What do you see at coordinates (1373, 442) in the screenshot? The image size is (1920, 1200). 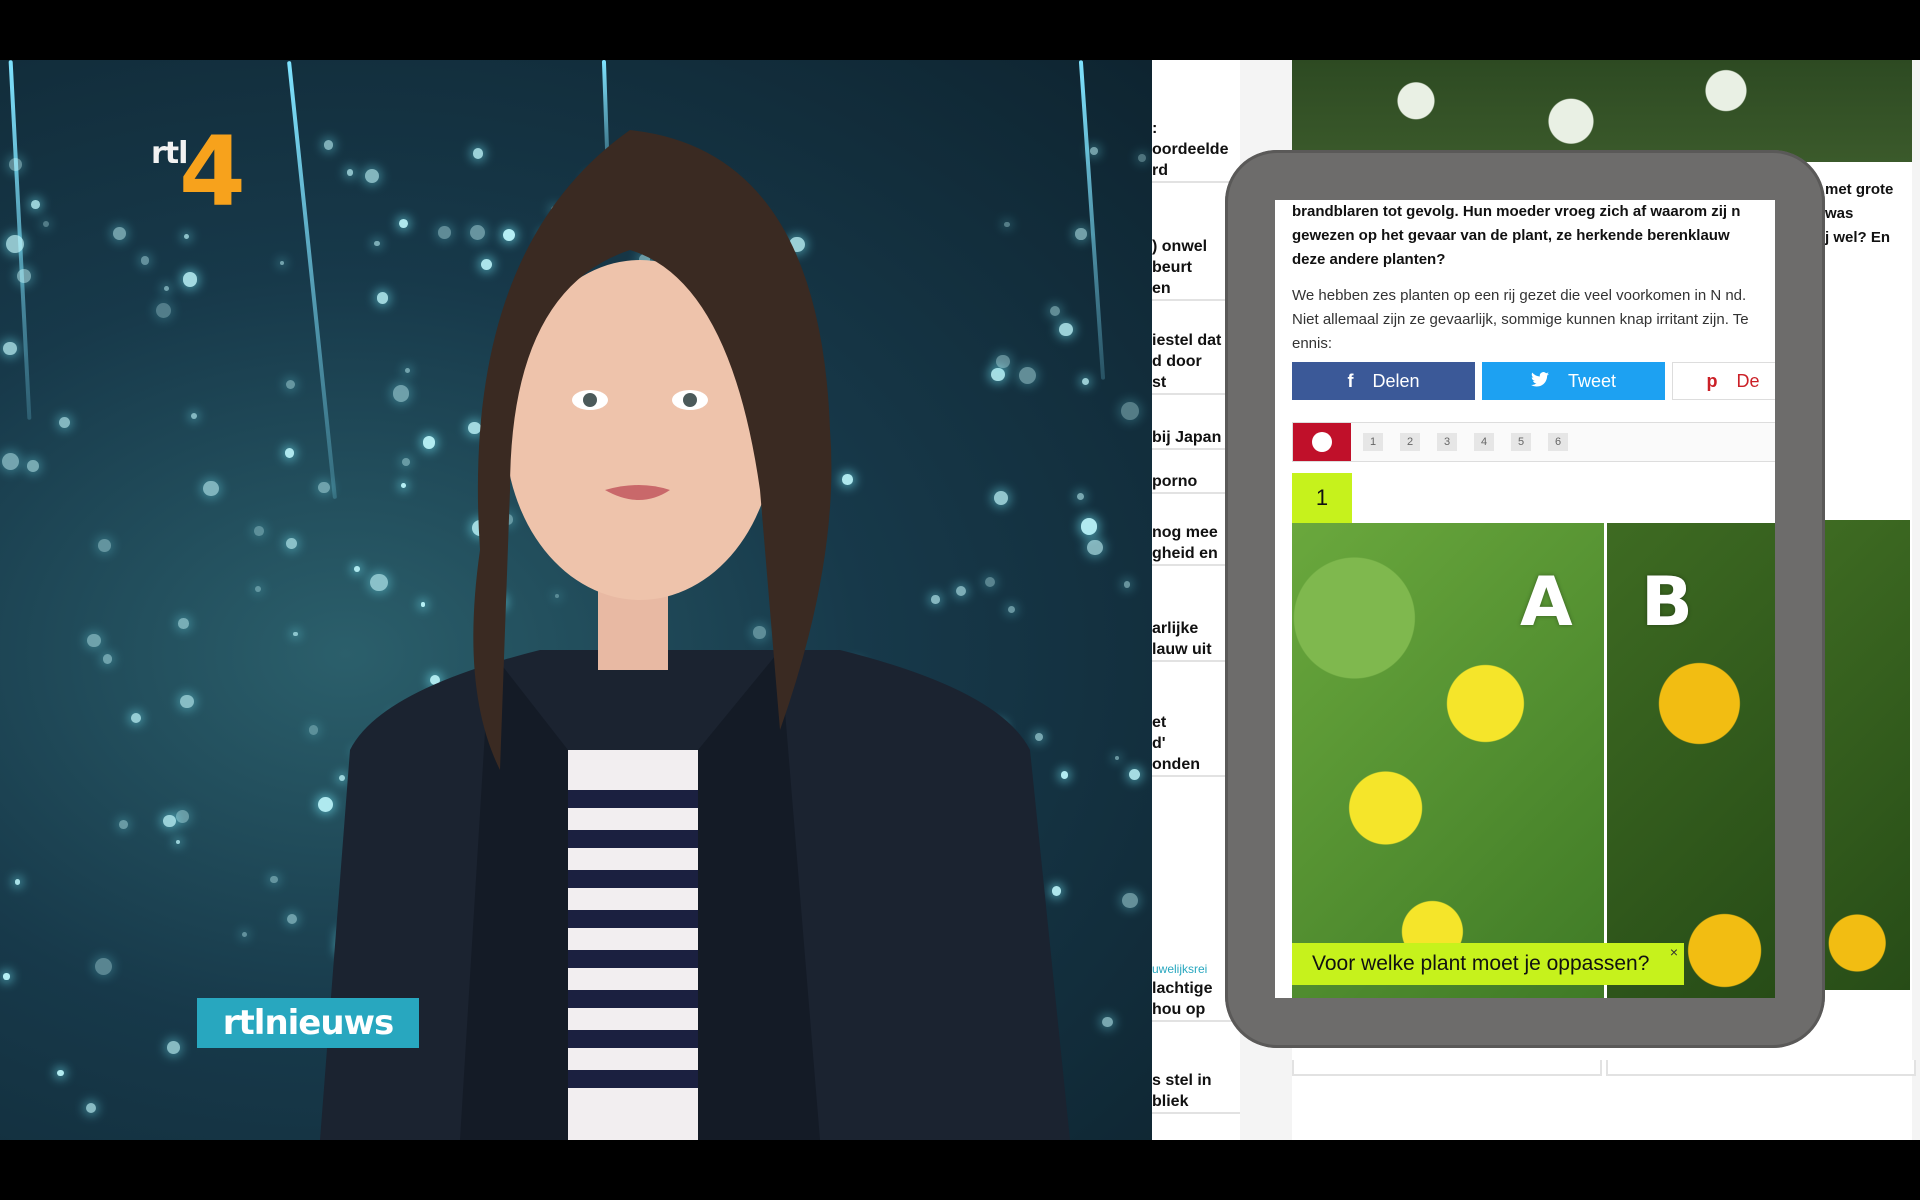 I see `page-number: 1` at bounding box center [1373, 442].